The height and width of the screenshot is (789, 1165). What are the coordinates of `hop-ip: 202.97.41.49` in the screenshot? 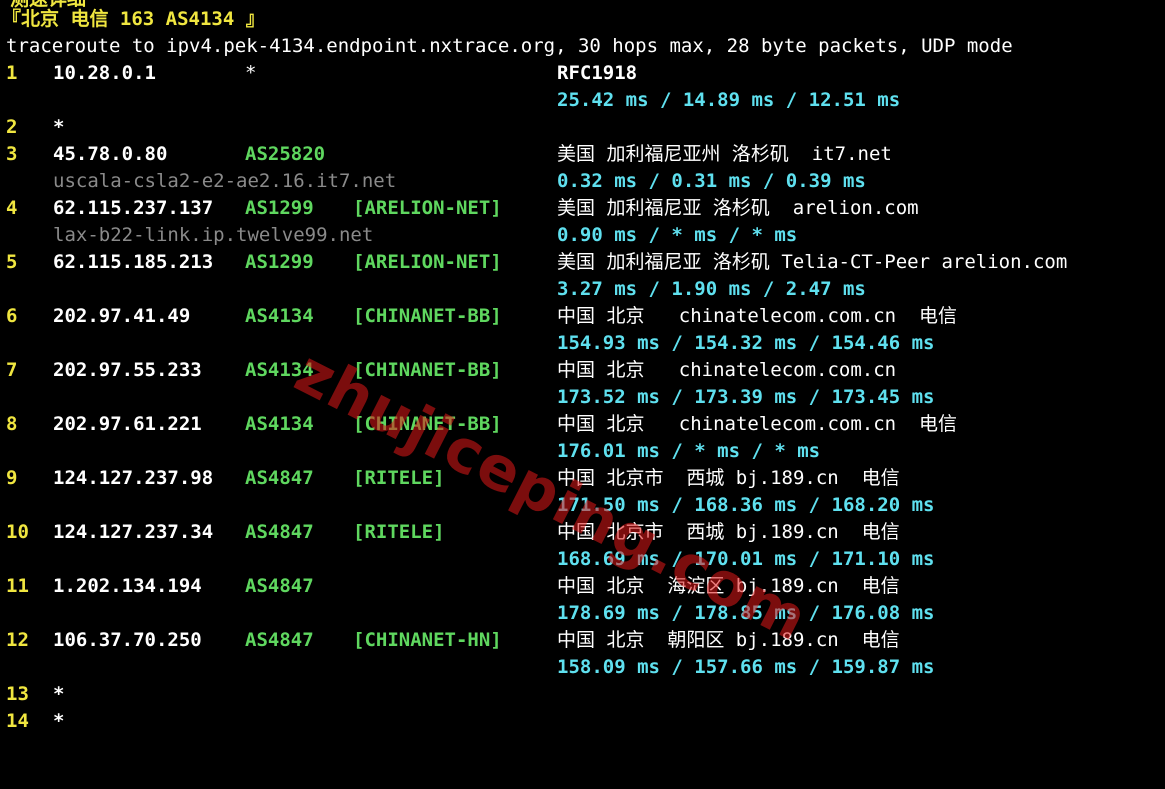 It's located at (122, 316).